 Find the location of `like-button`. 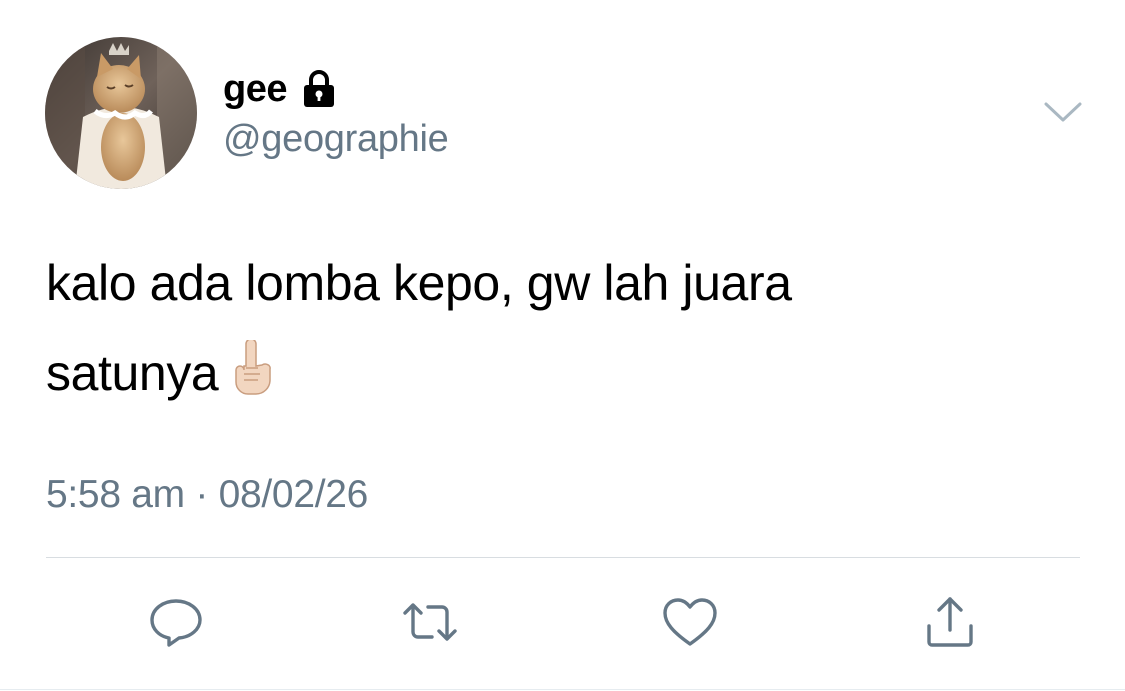

like-button is located at coordinates (690, 622).